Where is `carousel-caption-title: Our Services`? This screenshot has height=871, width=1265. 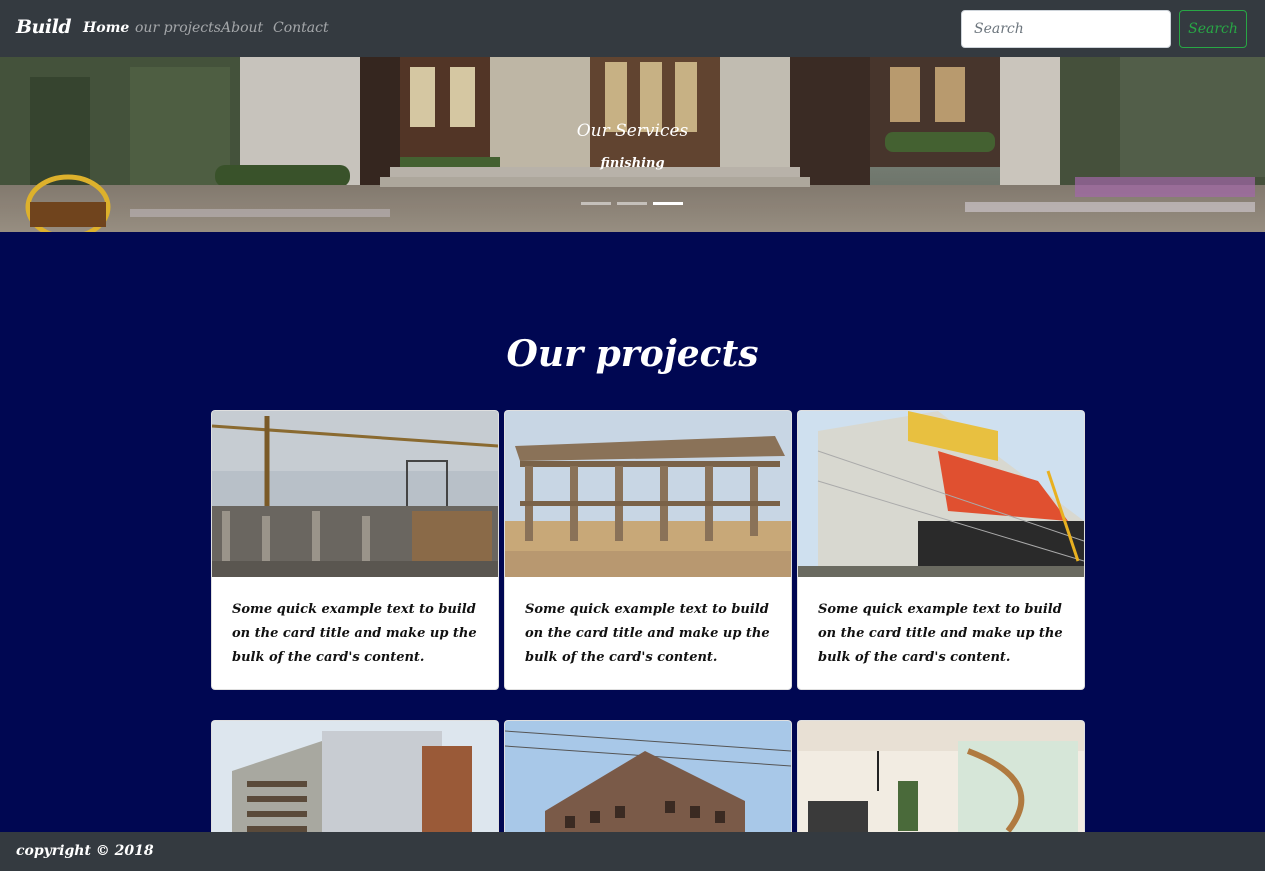
carousel-caption-title: Our Services is located at coordinates (632, 131).